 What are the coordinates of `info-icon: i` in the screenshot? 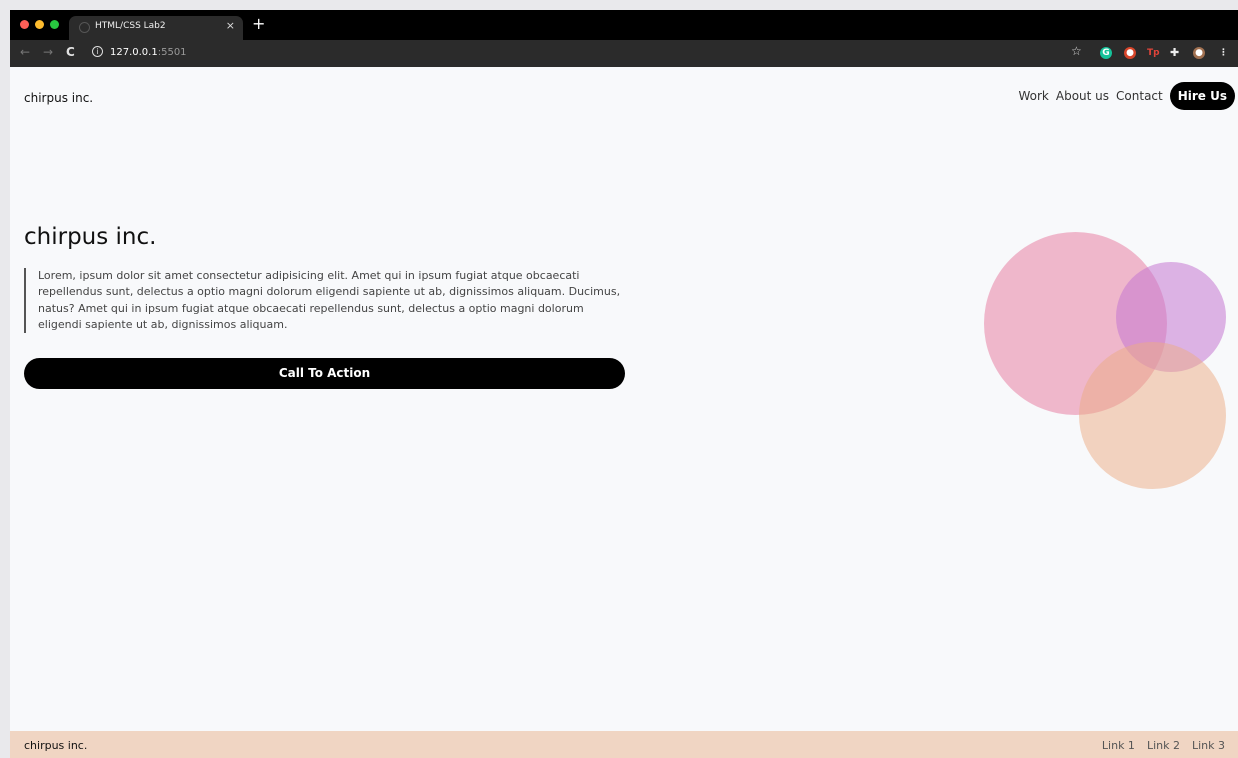 It's located at (97, 51).